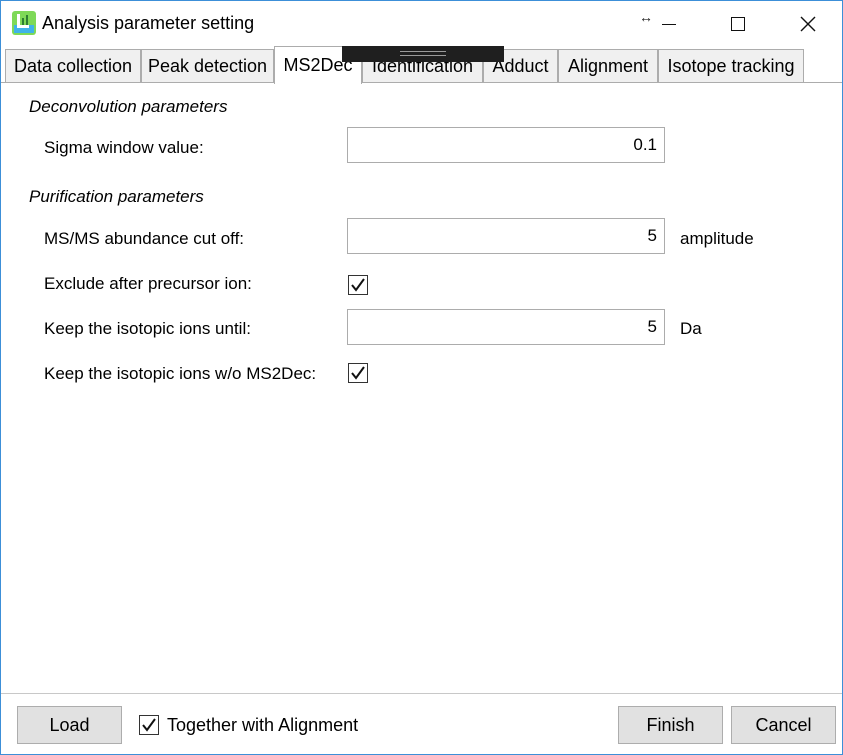 Image resolution: width=843 pixels, height=755 pixels. What do you see at coordinates (731, 66) in the screenshot?
I see `tab-isotope-tracking: Isotope tracking` at bounding box center [731, 66].